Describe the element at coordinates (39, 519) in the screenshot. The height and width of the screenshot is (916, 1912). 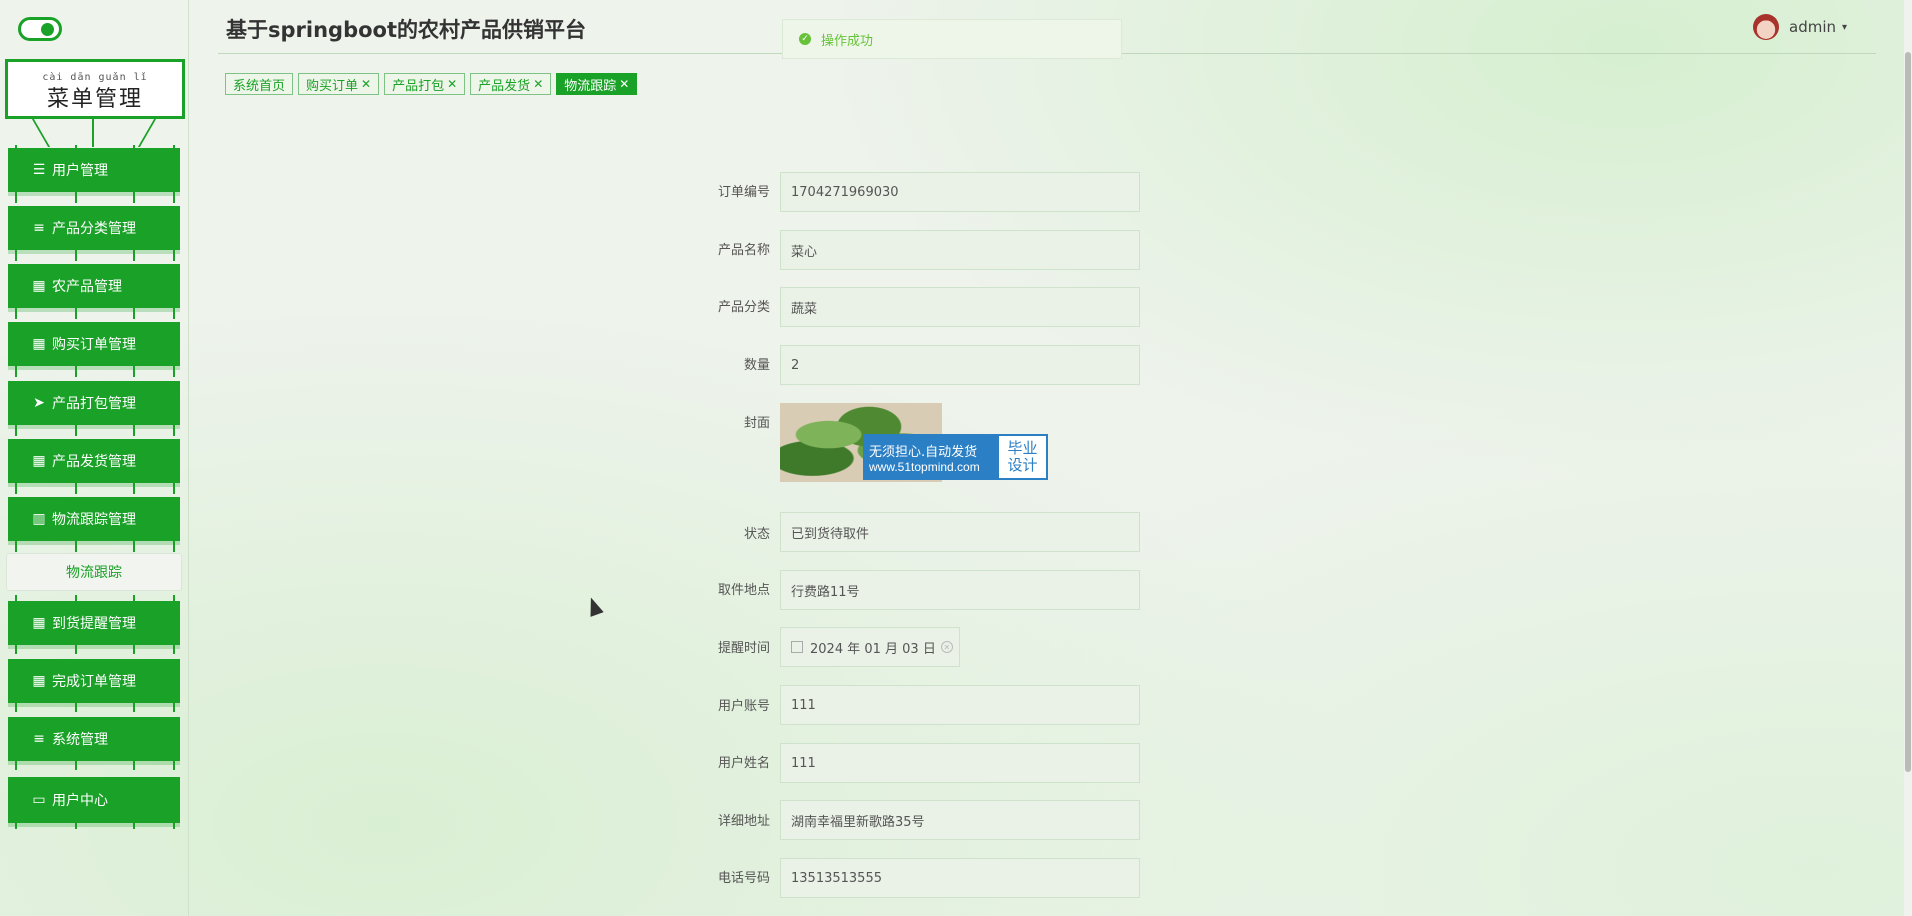
I see `bar-chart-icon: ▥` at that location.